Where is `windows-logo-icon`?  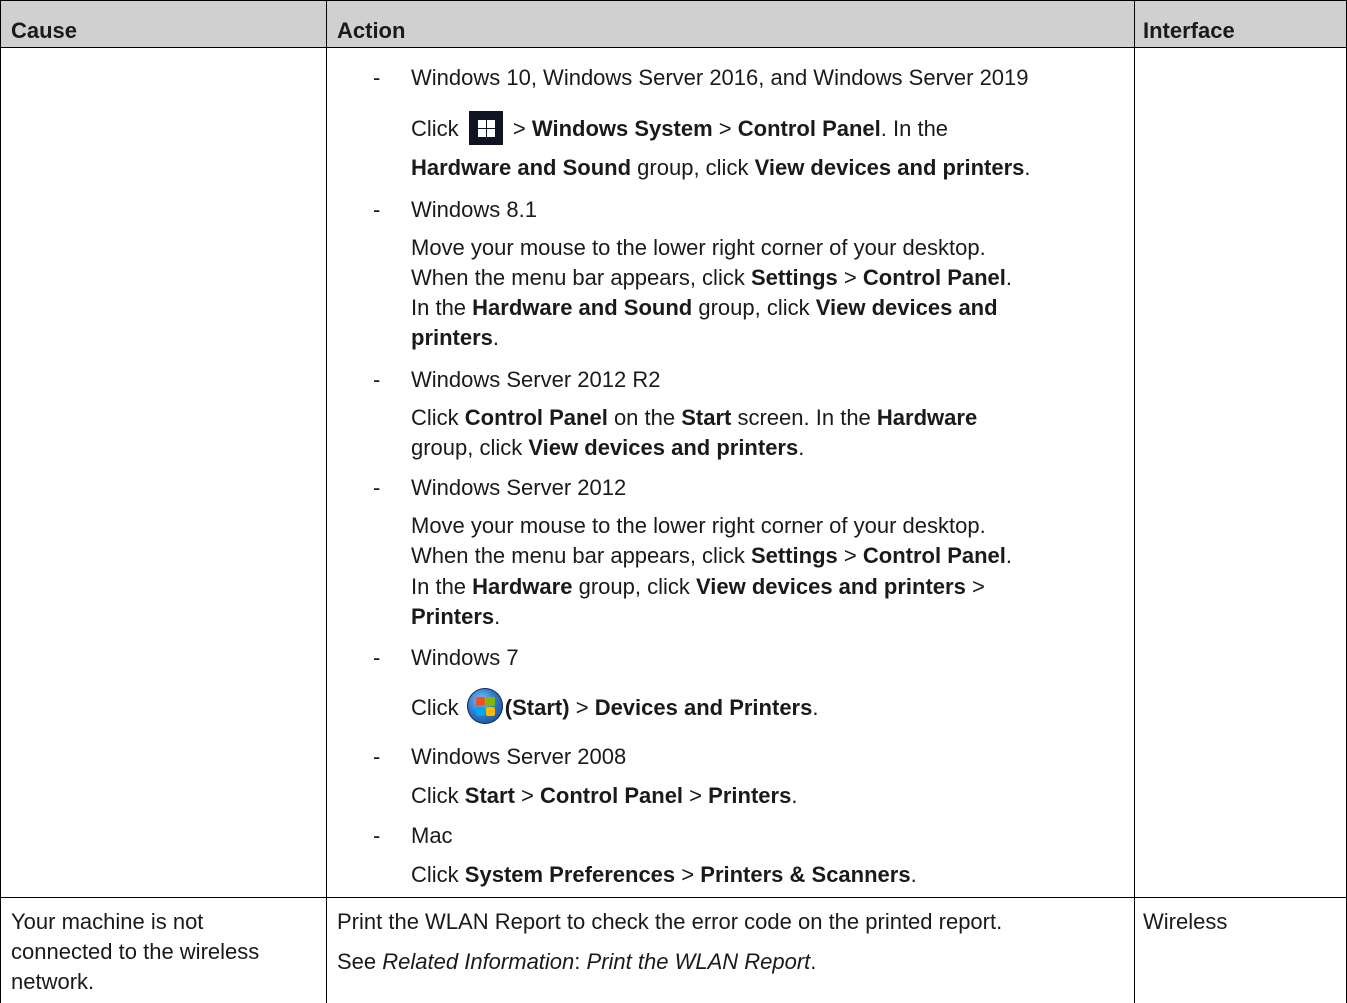
windows-logo-icon is located at coordinates (485, 128).